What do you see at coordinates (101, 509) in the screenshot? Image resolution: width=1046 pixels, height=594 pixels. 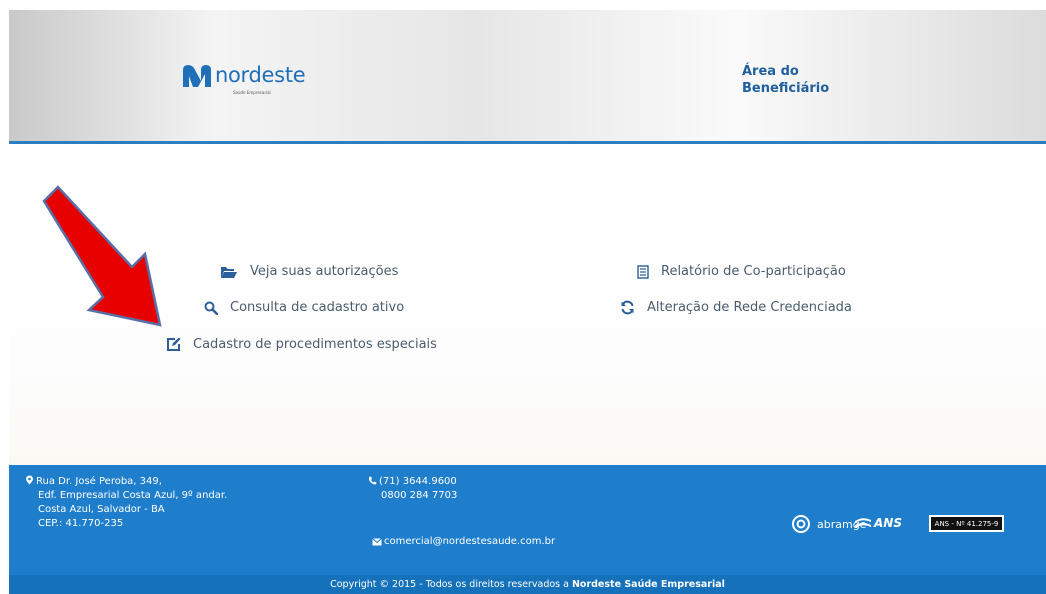 I see `address-line-3: Costa Azul, Salvador - BA` at bounding box center [101, 509].